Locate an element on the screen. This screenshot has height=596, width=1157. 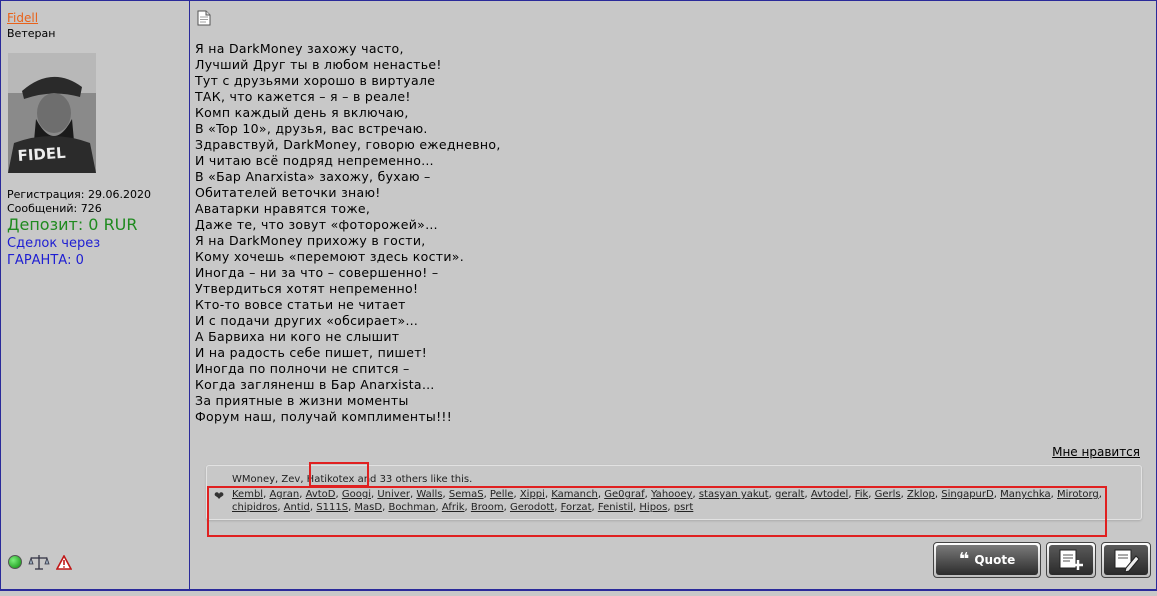
liker-link: Xippi is located at coordinates (532, 494).